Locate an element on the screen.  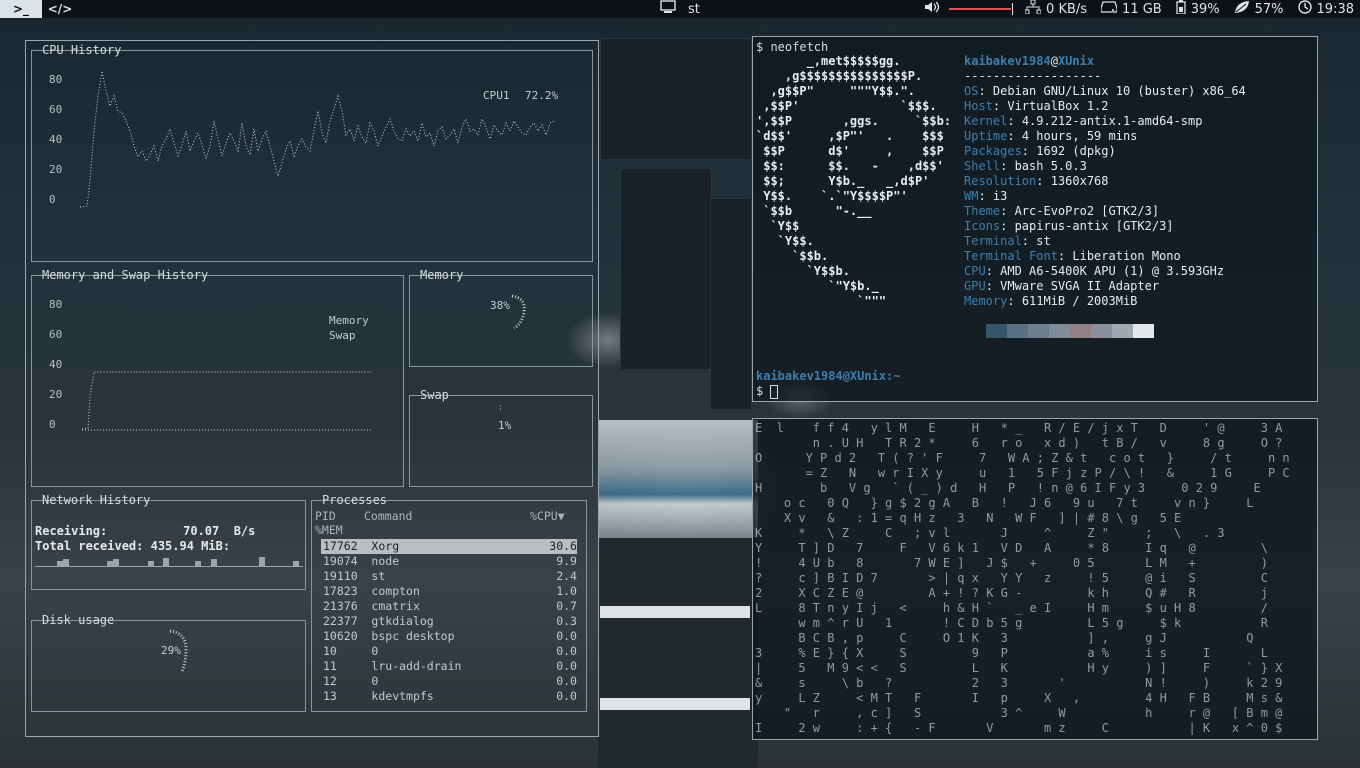
info-gpu: GPU: VMware SVGA II Adapter is located at coordinates (1062, 286).